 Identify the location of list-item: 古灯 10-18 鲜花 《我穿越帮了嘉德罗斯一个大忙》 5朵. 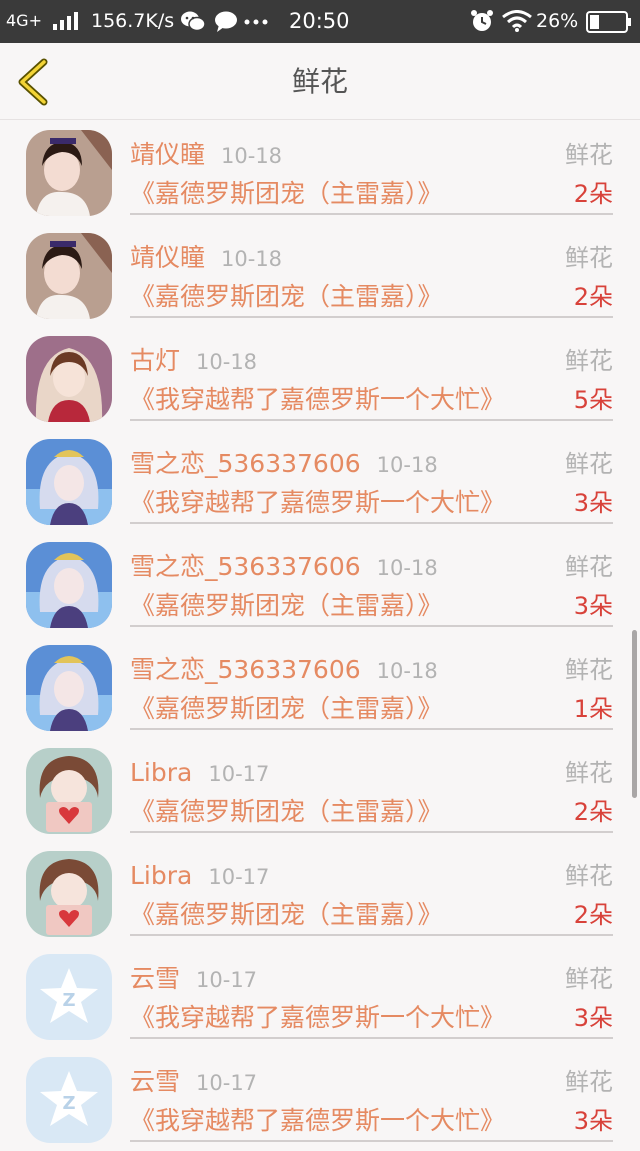
(320, 378).